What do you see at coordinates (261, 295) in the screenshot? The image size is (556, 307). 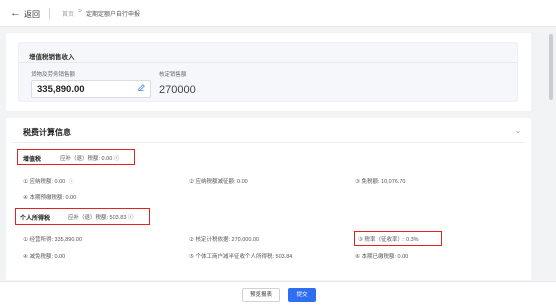 I see `preview-report-button: 预览报表` at bounding box center [261, 295].